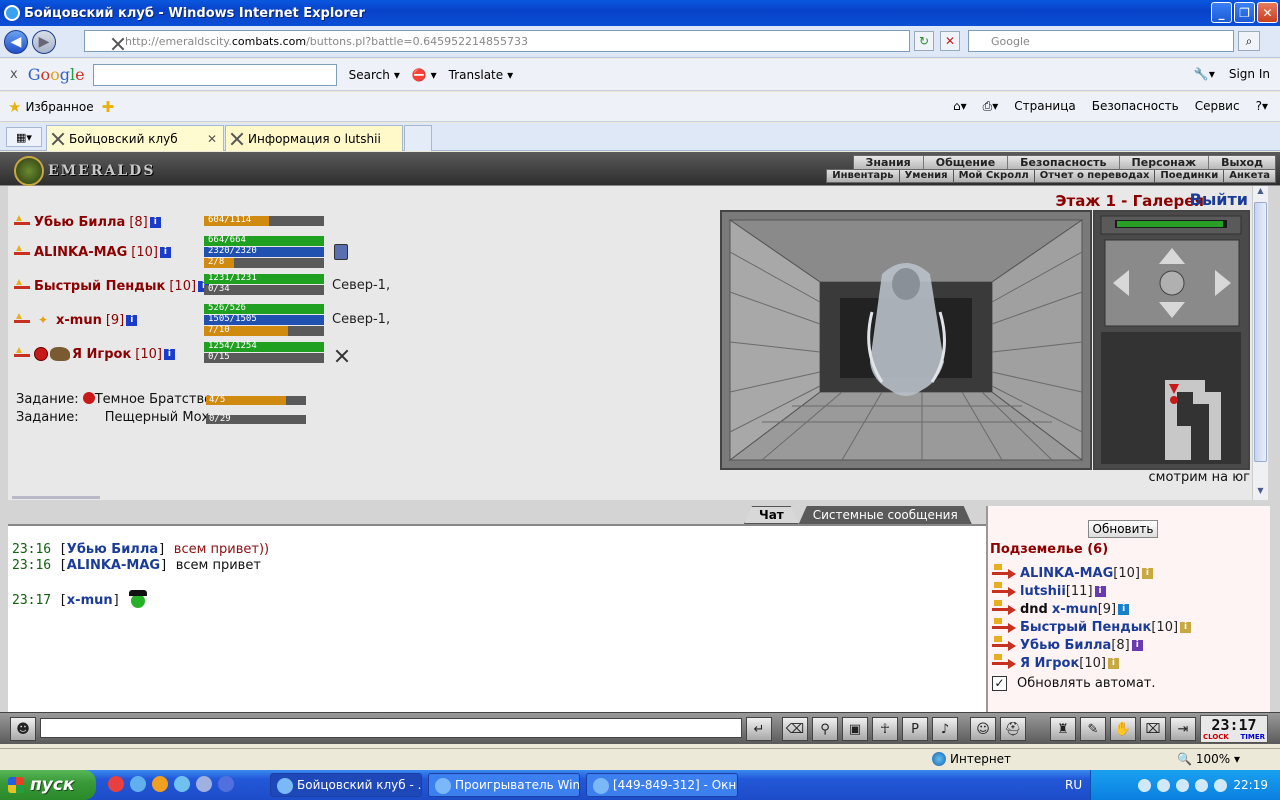  What do you see at coordinates (862, 176) in the screenshot?
I see `submenu-inventory: Инвентарь` at bounding box center [862, 176].